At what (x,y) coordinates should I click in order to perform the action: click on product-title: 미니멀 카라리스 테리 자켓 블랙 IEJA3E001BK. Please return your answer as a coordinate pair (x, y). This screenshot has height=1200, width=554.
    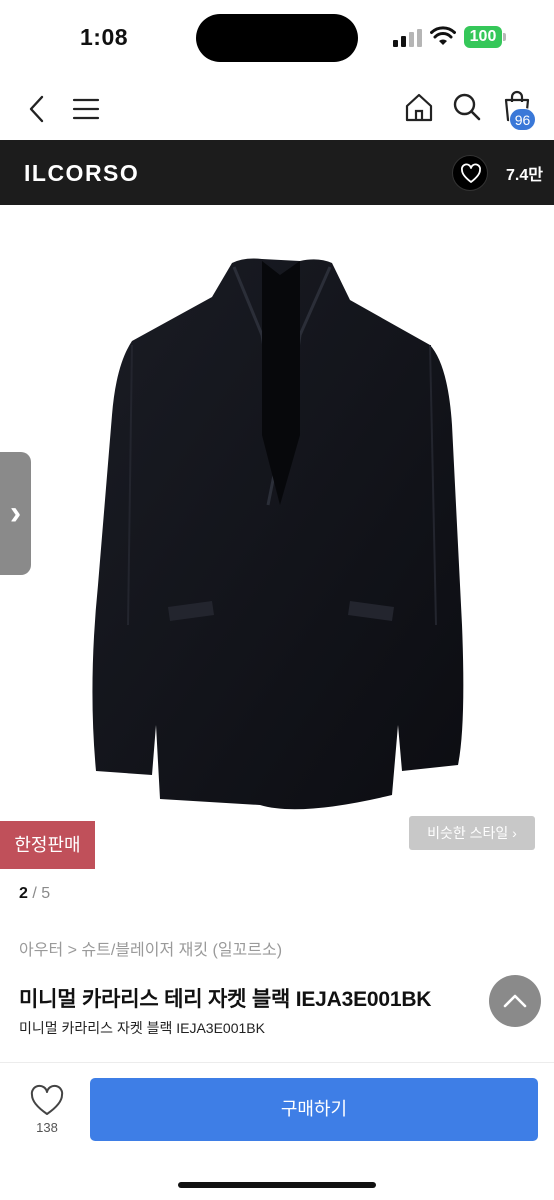
    Looking at the image, I should click on (225, 999).